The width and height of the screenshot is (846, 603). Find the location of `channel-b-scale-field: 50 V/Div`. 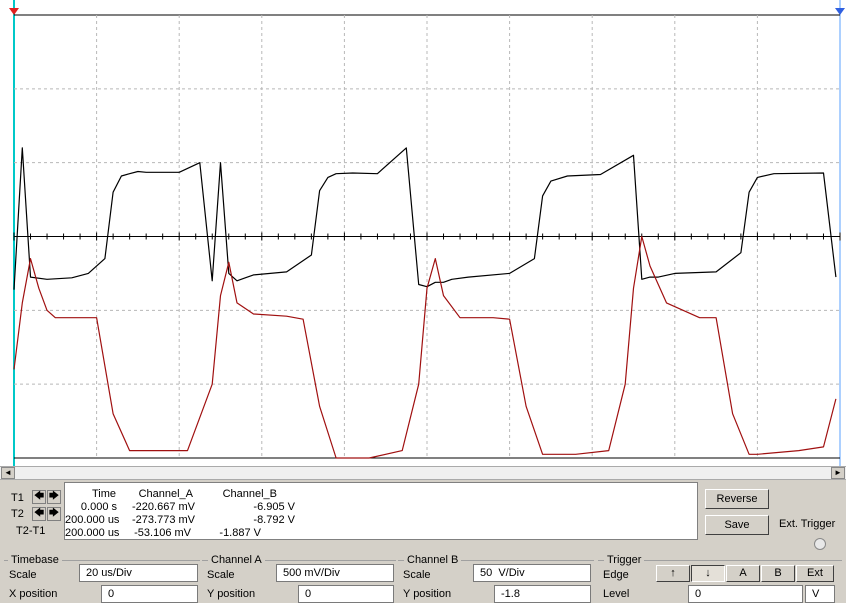

channel-b-scale-field: 50 V/Div is located at coordinates (532, 573).